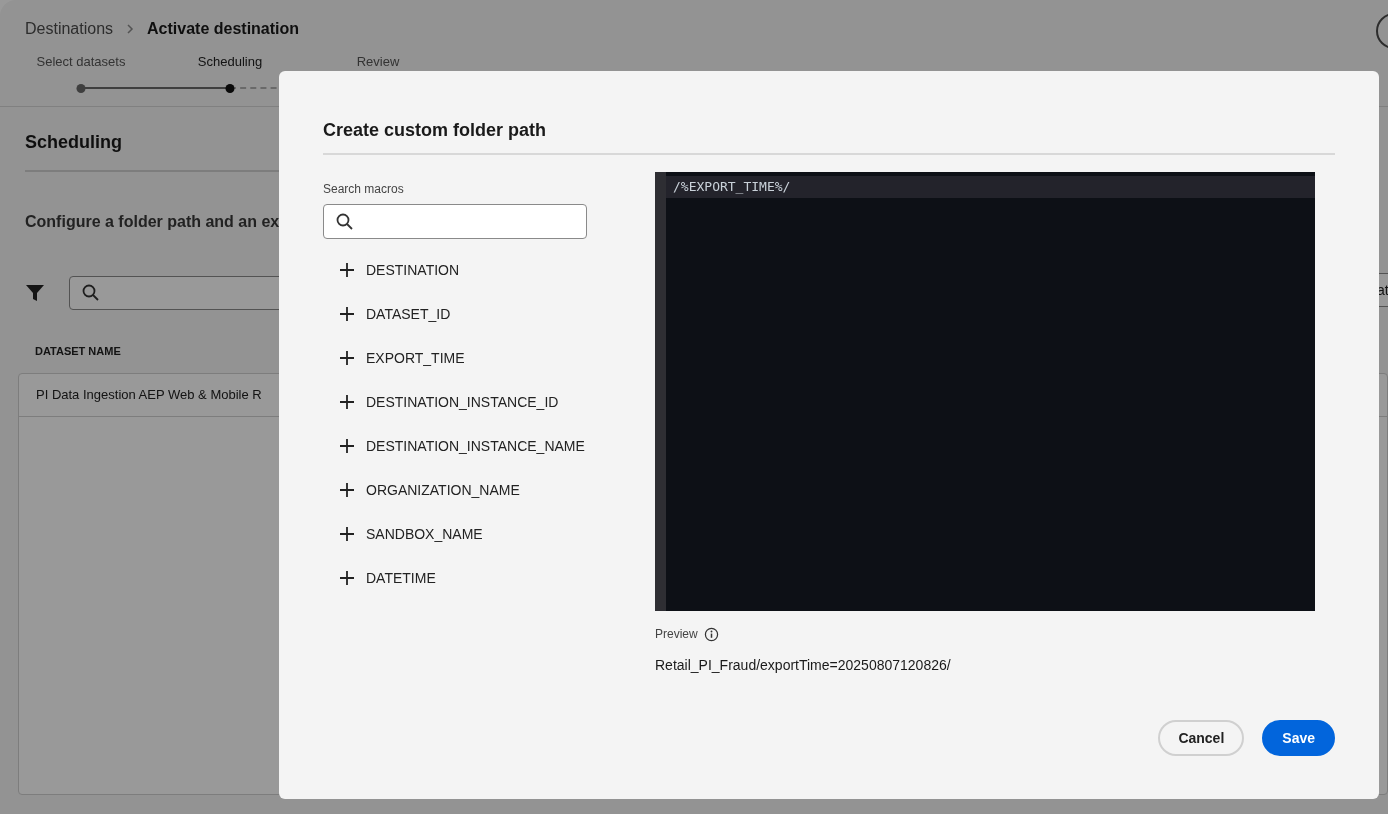 The width and height of the screenshot is (1388, 814). I want to click on breadcrumb-current: Activate destination, so click(223, 29).